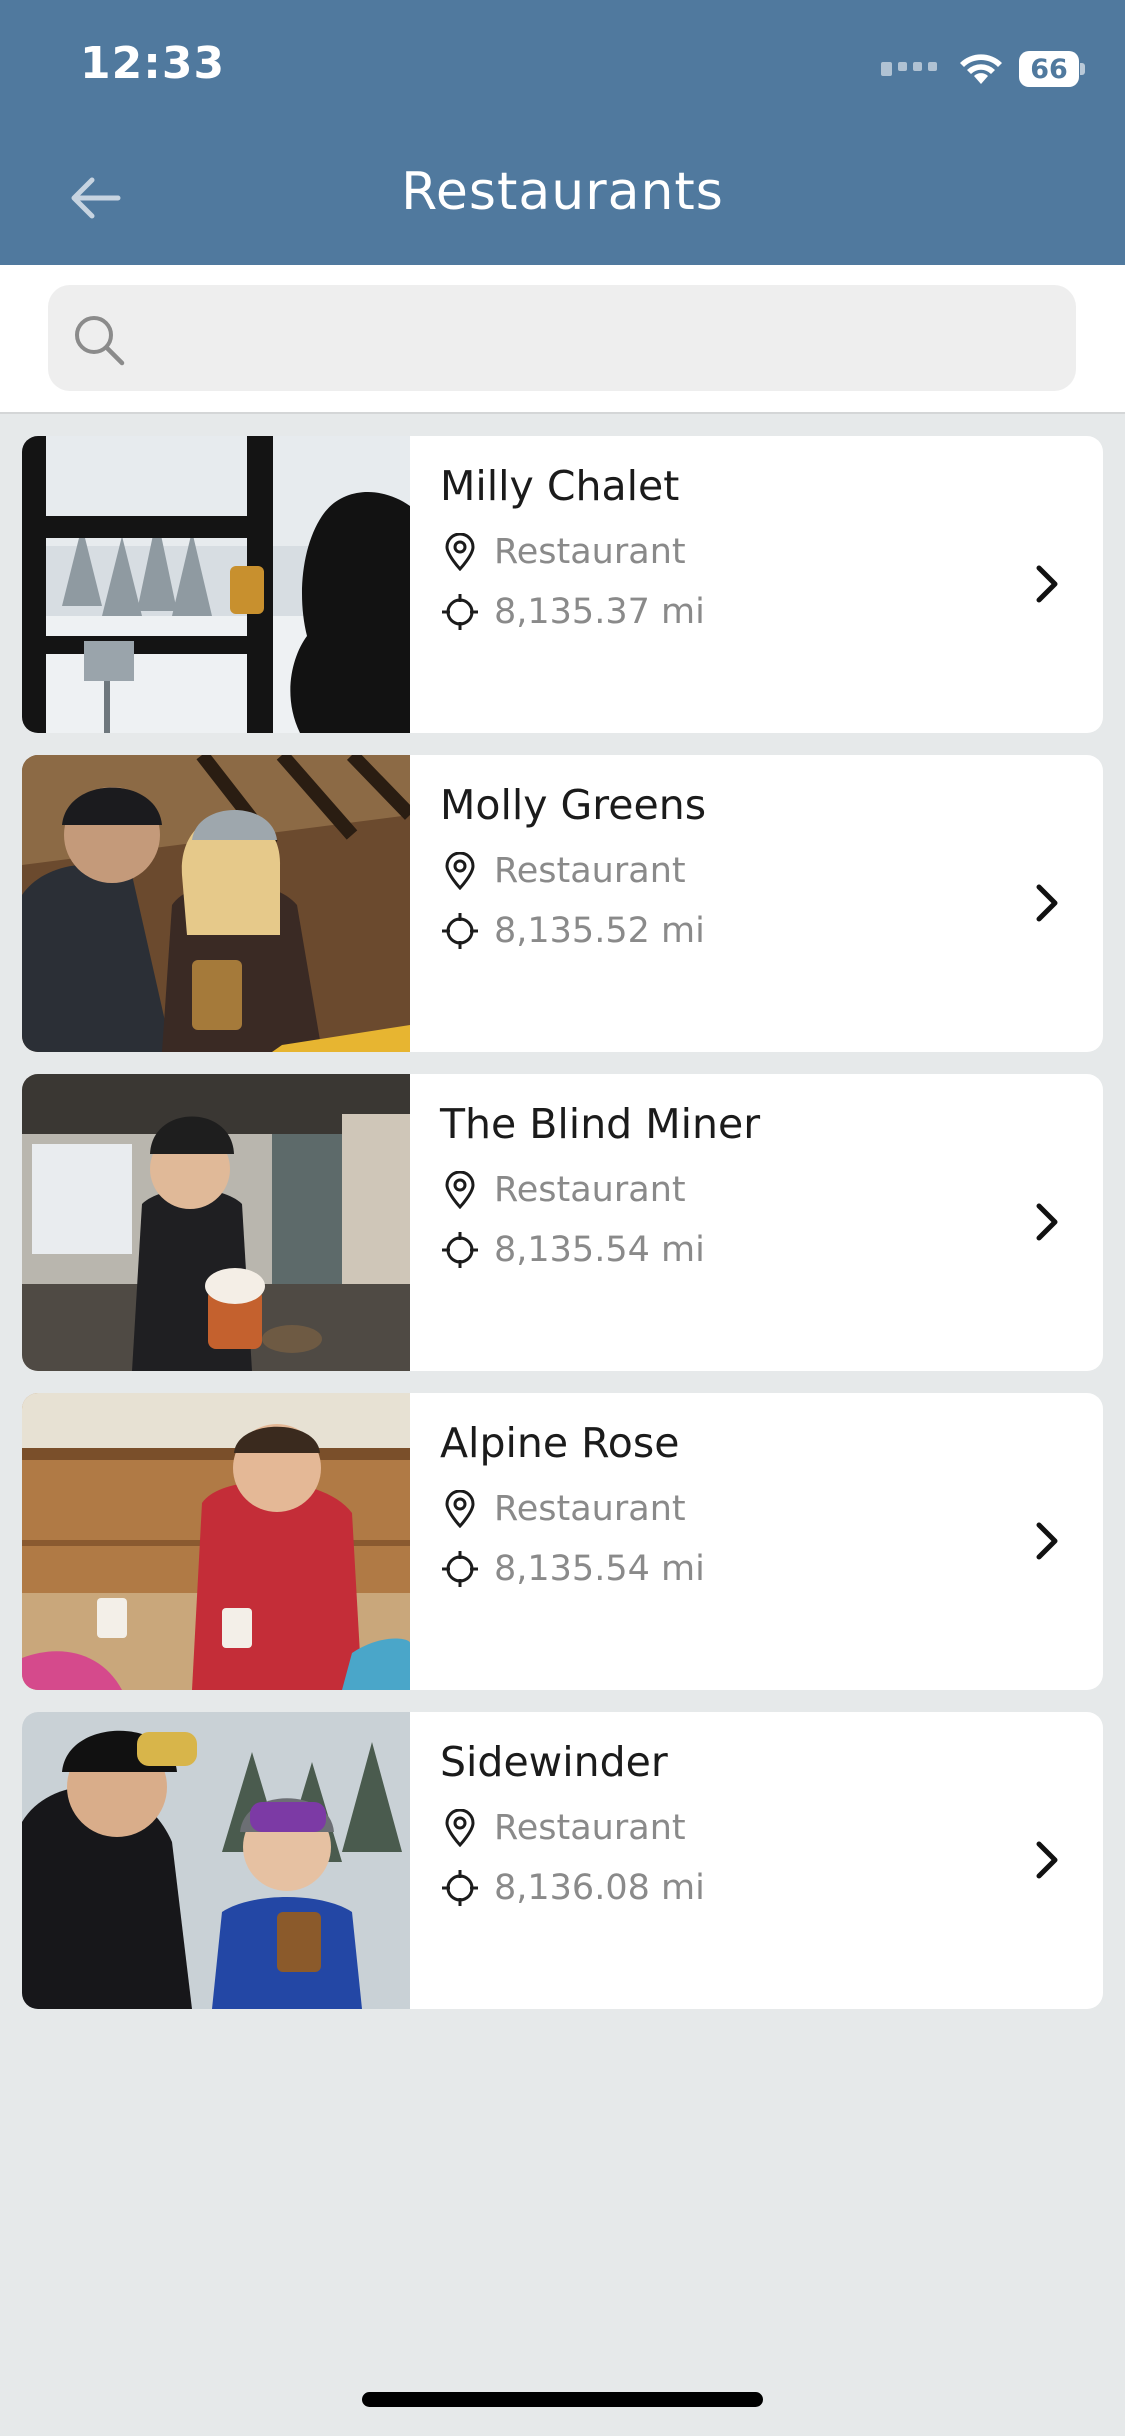 The image size is (1125, 2436). I want to click on app-header: 12:33 66 Restaurants, so click(562, 132).